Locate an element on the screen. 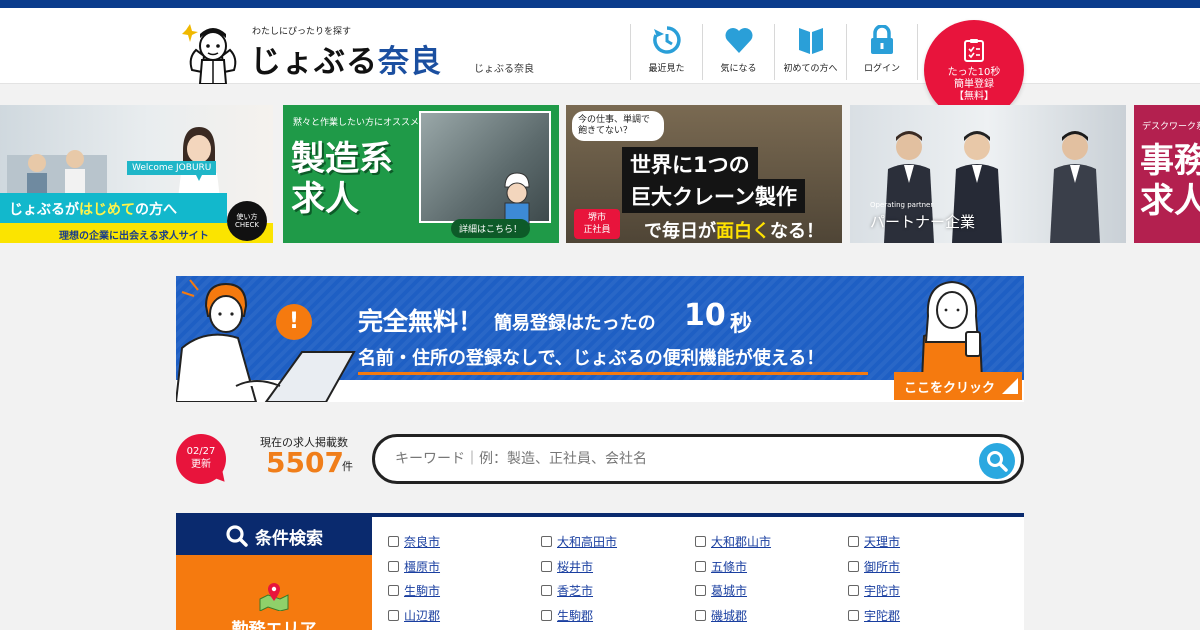 The image size is (1200, 630). area-checkbox-label: 葛城市 is located at coordinates (729, 590).